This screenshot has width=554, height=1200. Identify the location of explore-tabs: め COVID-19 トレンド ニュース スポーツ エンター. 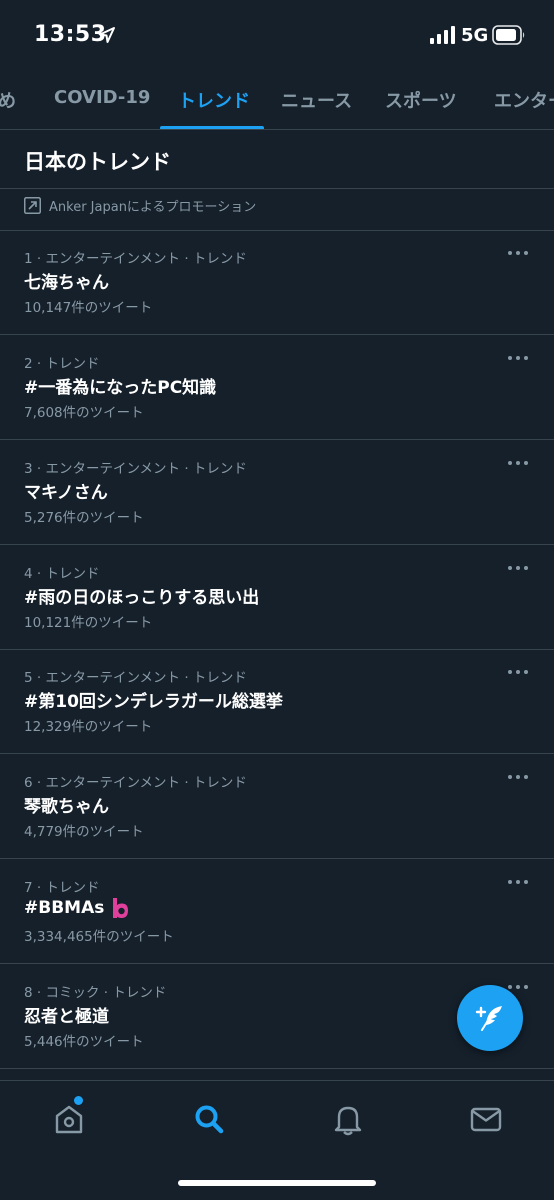
(277, 100).